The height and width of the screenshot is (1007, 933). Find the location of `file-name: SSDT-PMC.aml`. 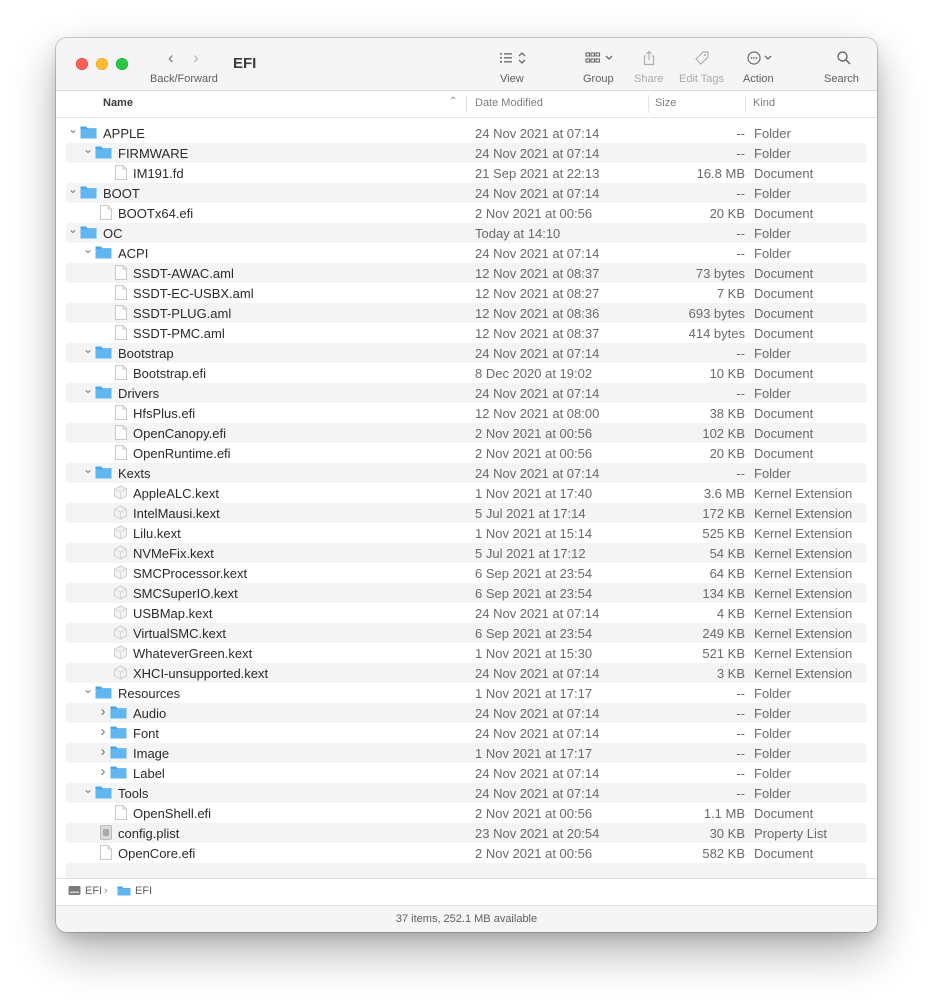

file-name: SSDT-PMC.aml is located at coordinates (179, 333).